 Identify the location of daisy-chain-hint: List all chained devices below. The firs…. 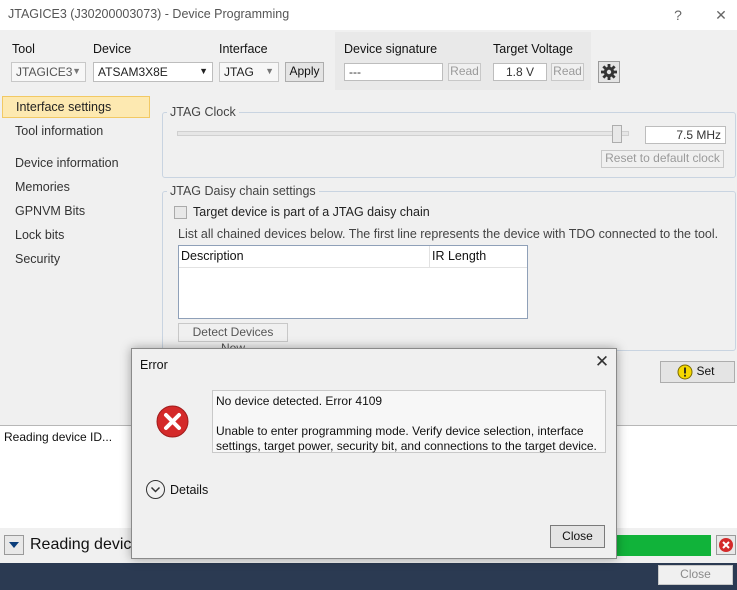
(448, 234).